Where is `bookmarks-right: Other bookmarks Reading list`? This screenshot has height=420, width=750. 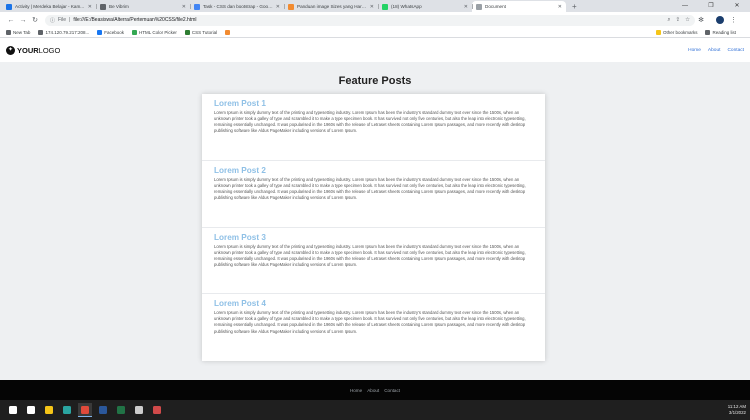
bookmarks-right: Other bookmarks Reading list is located at coordinates (699, 32).